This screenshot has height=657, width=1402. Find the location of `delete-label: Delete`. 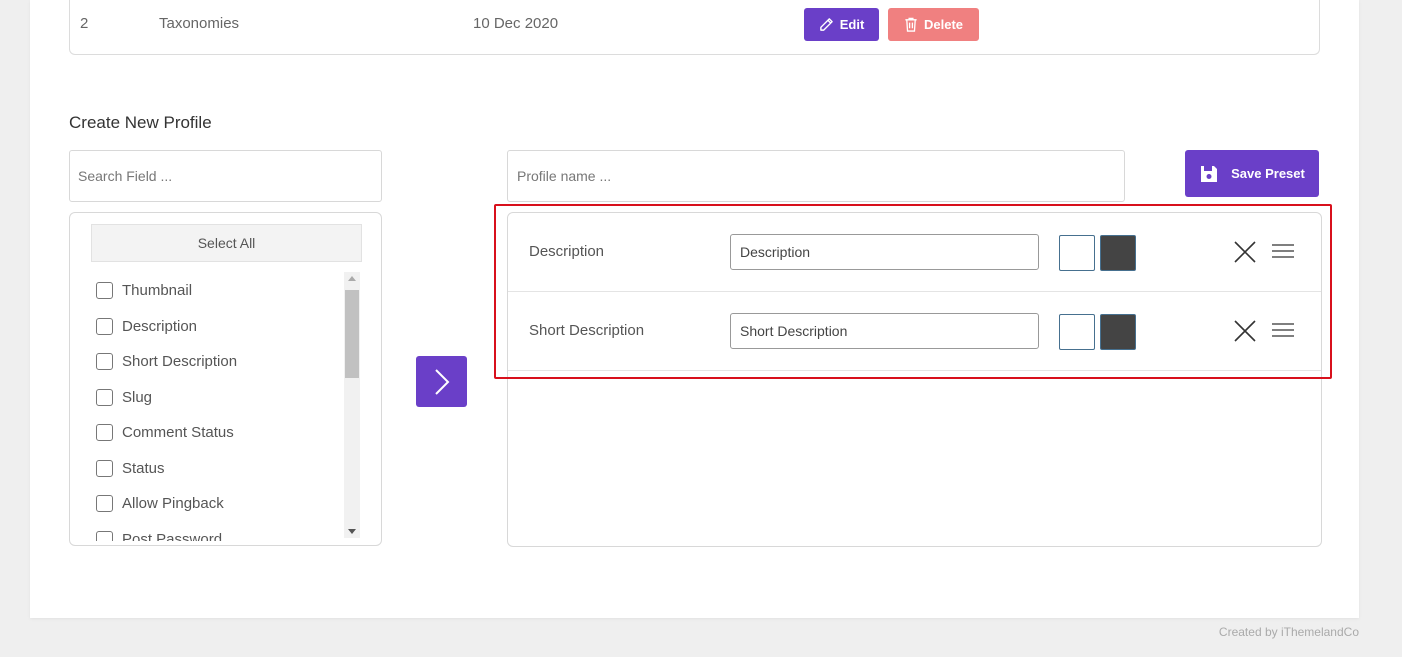

delete-label: Delete is located at coordinates (943, 24).